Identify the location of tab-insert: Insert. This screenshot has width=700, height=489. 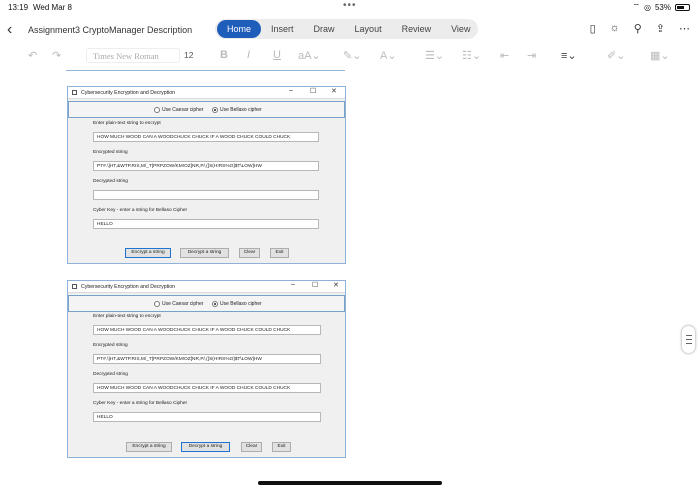
(282, 29).